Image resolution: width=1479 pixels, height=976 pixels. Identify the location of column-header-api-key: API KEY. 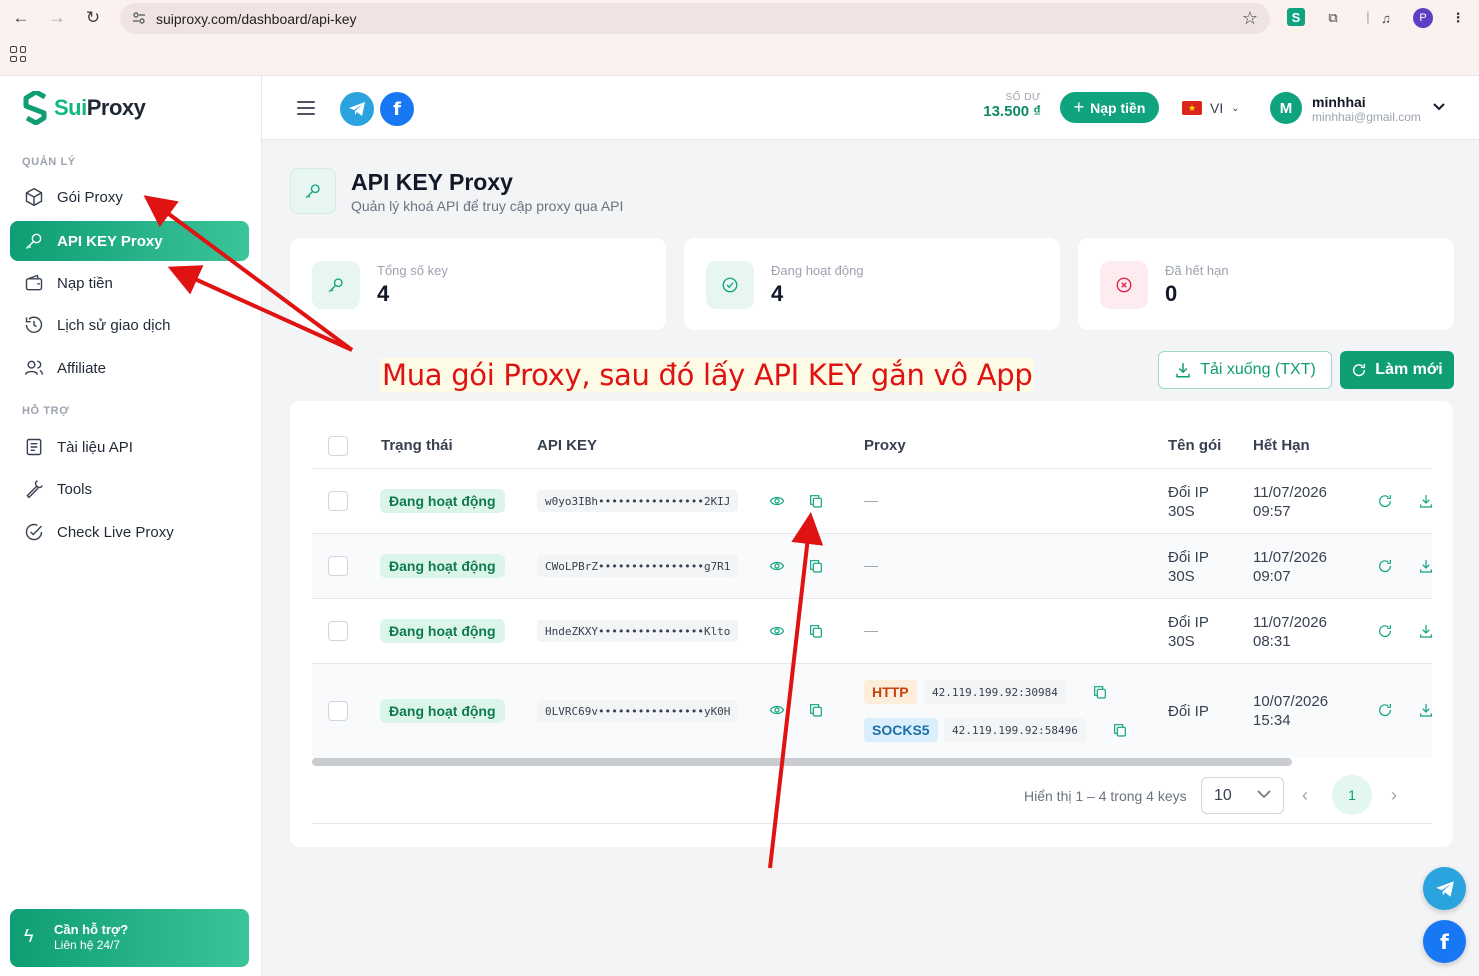
(567, 445).